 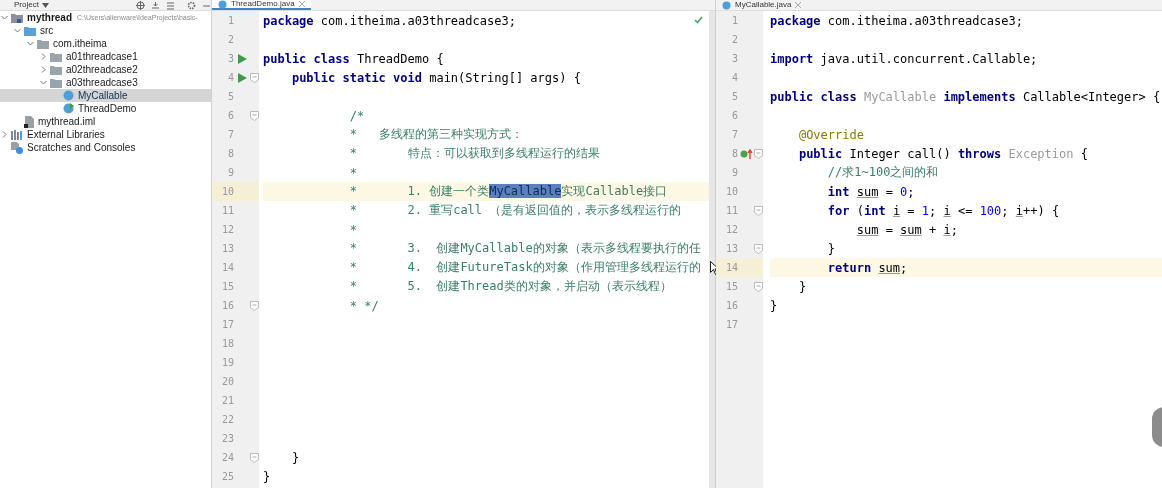 I want to click on code-line: for (int i = 1; i <= 100; i++) {, so click(x=943, y=210).